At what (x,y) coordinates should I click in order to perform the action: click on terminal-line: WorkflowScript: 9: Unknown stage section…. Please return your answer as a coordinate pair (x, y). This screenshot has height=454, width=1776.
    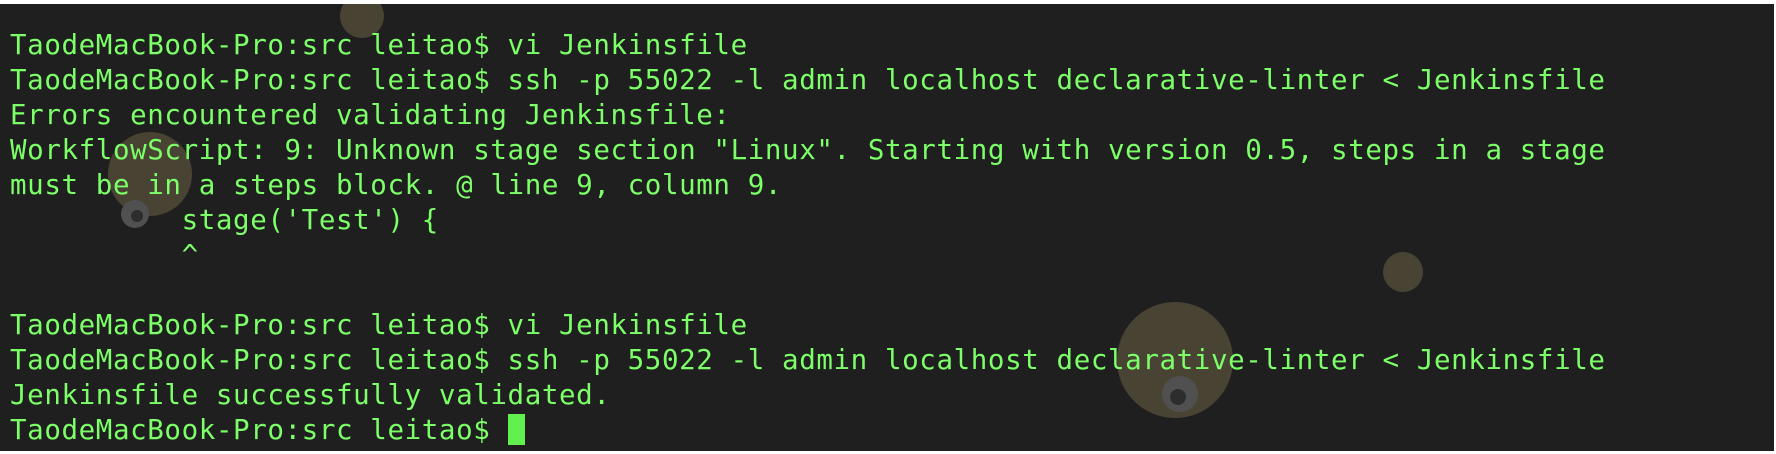
    Looking at the image, I should click on (808, 150).